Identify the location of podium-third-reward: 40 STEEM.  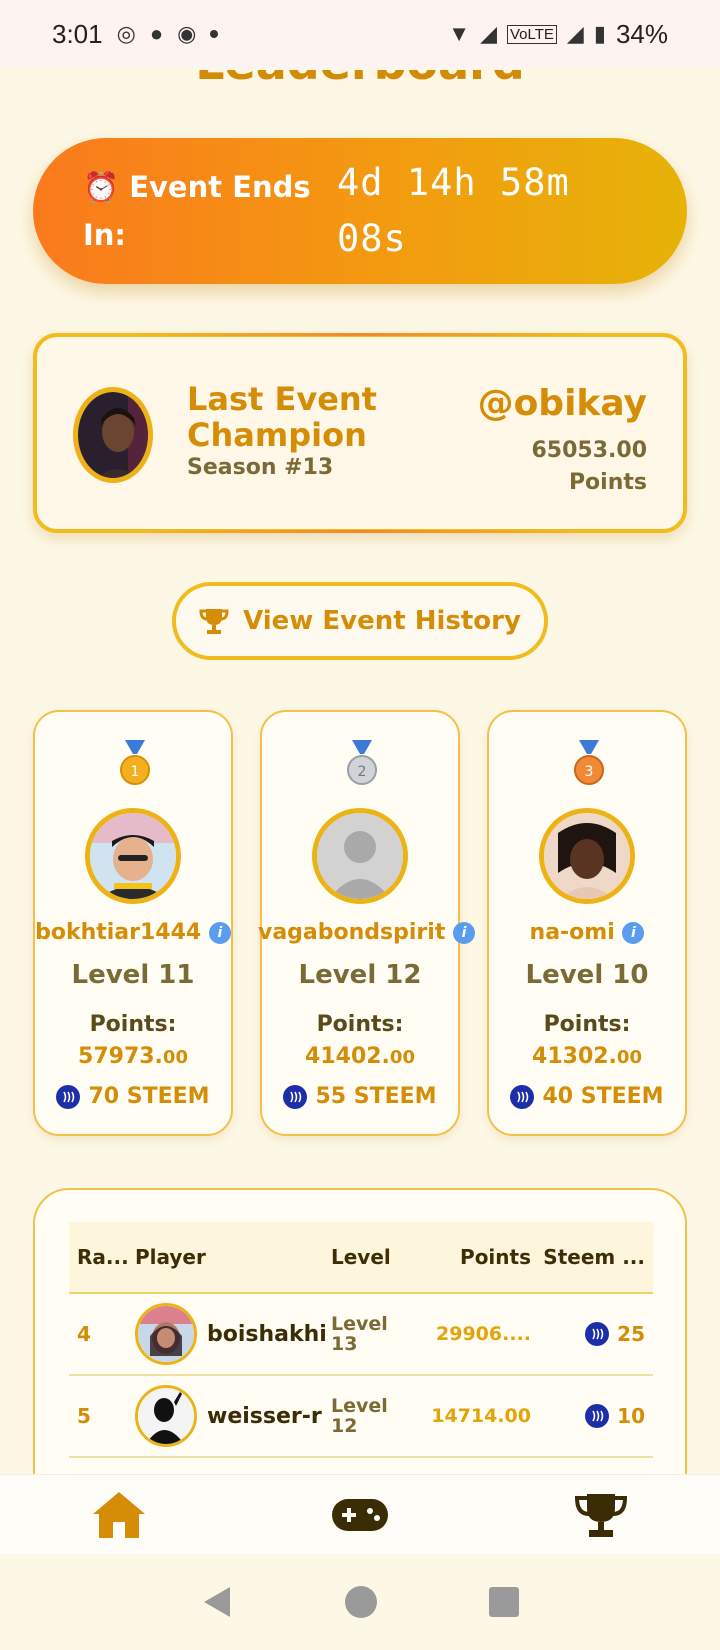
(587, 1096).